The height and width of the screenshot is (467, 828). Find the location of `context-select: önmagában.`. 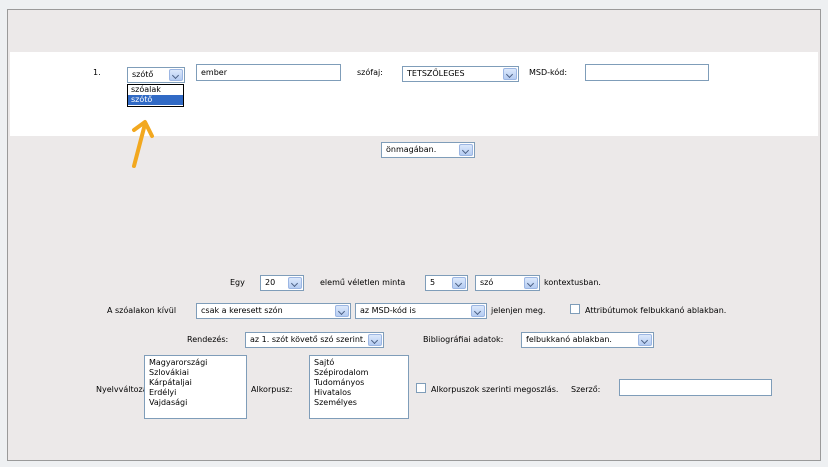

context-select: önmagában. is located at coordinates (428, 150).